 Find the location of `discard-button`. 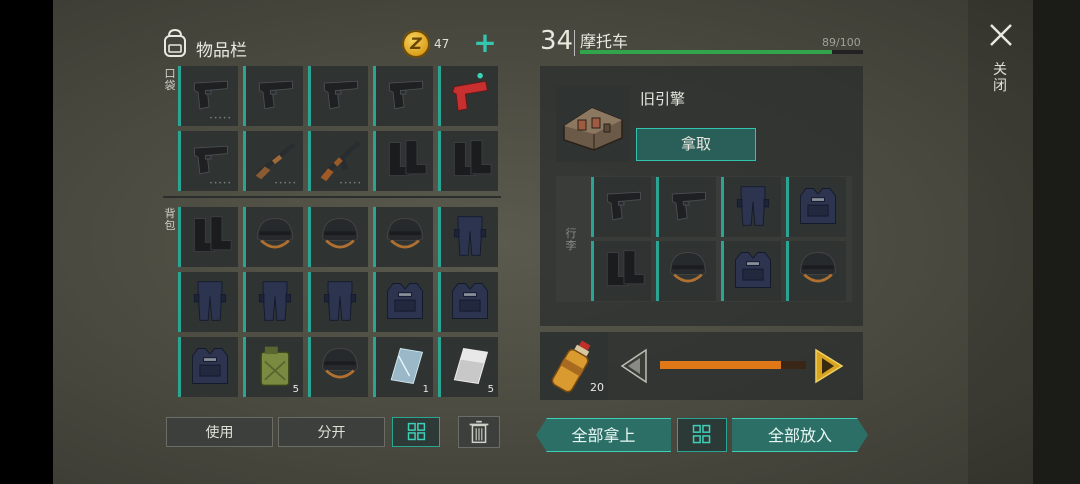

discard-button is located at coordinates (479, 432).